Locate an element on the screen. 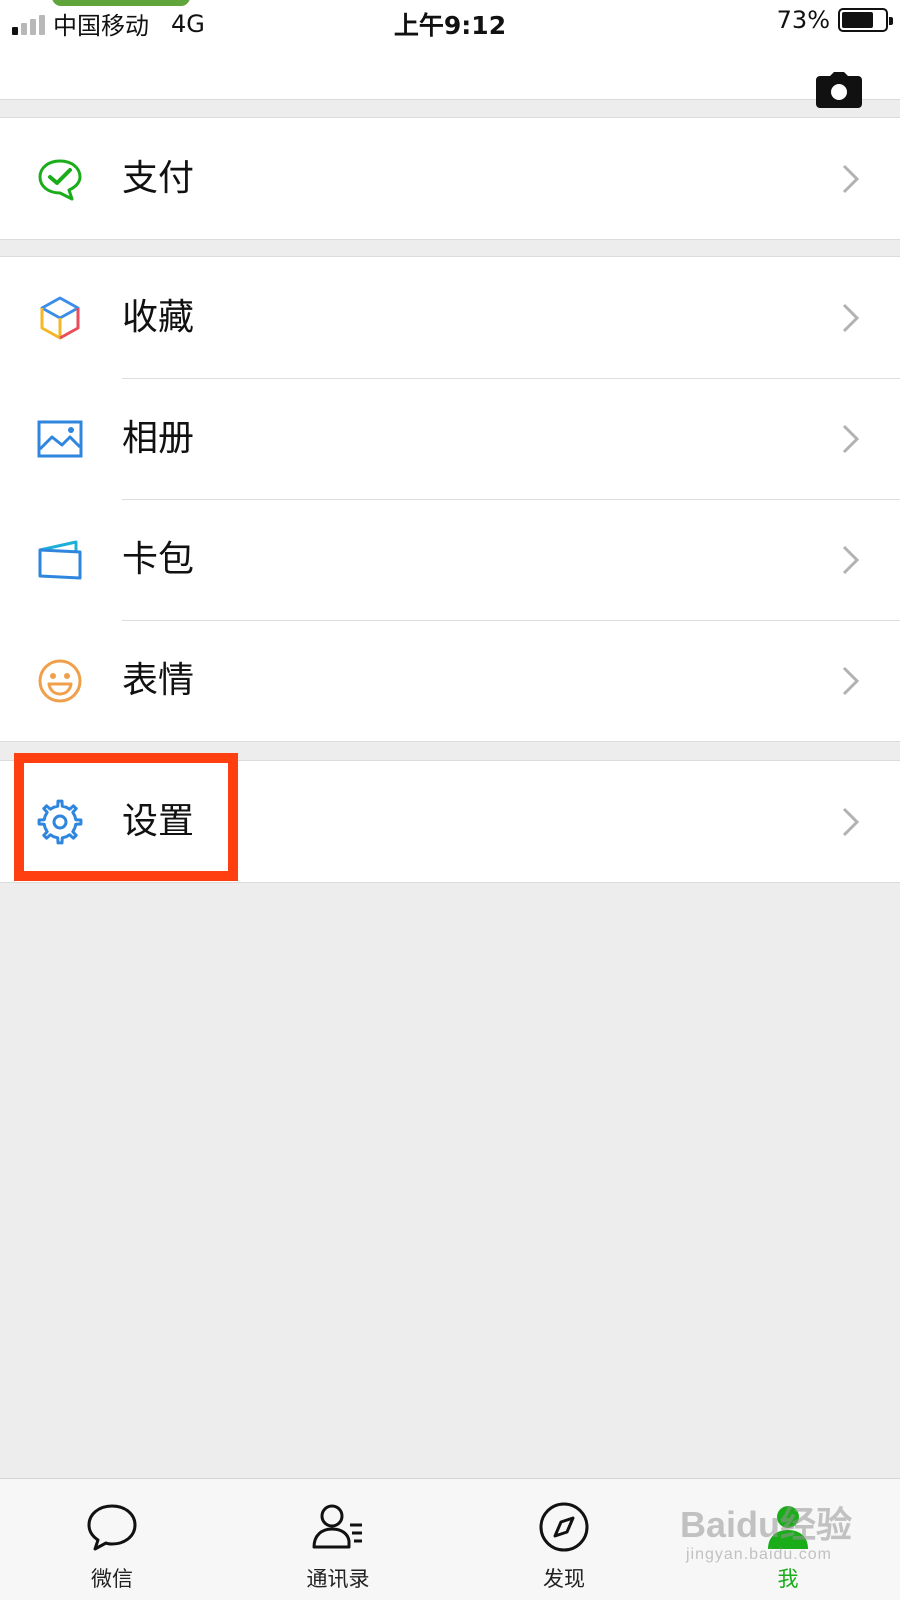 The height and width of the screenshot is (1600, 900). menu-item-stickers: 表情 is located at coordinates (450, 680).